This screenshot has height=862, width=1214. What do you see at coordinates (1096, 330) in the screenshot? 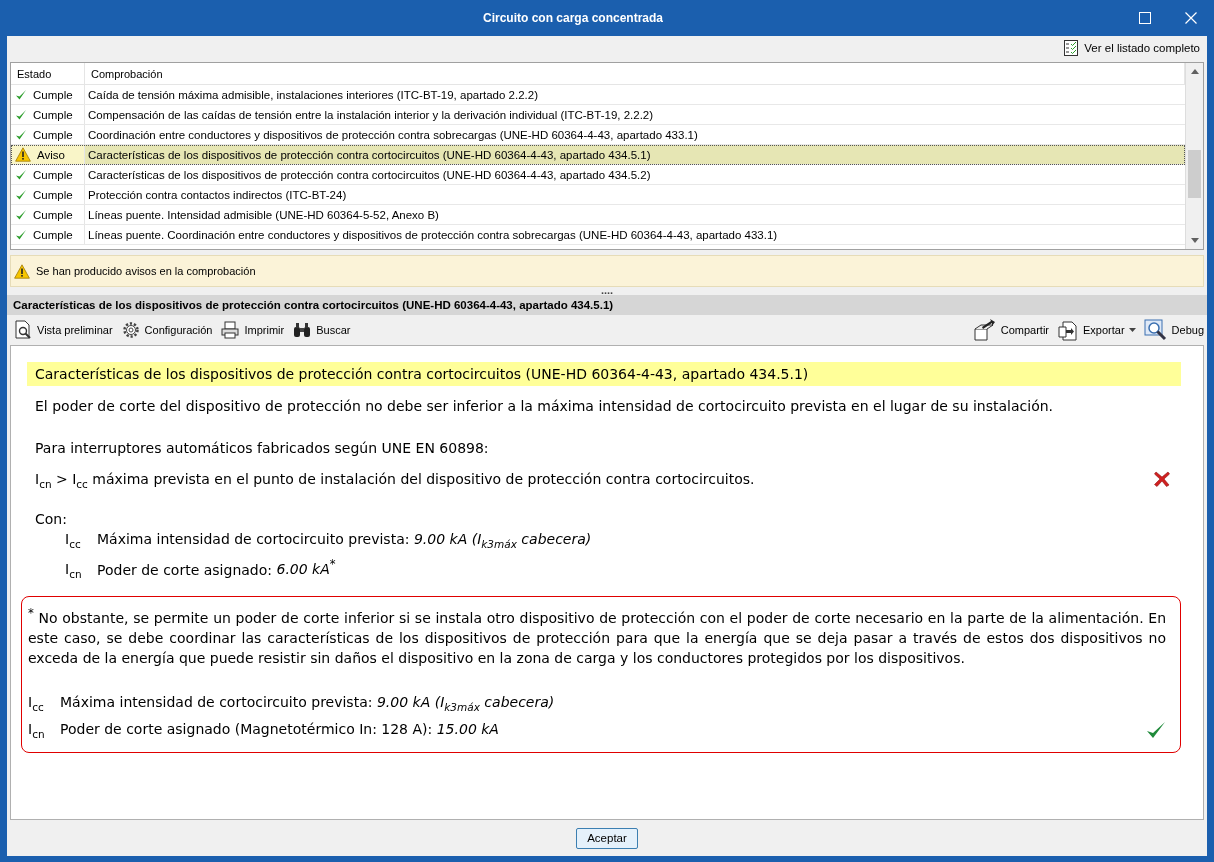
I see `toolbar-button: Exportar` at bounding box center [1096, 330].